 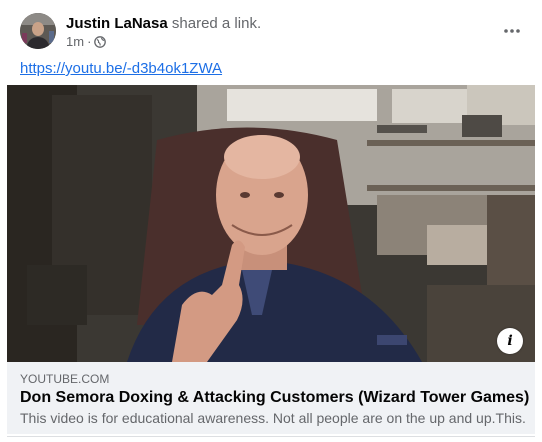 What do you see at coordinates (86, 42) in the screenshot?
I see `post-meta: 1m ·` at bounding box center [86, 42].